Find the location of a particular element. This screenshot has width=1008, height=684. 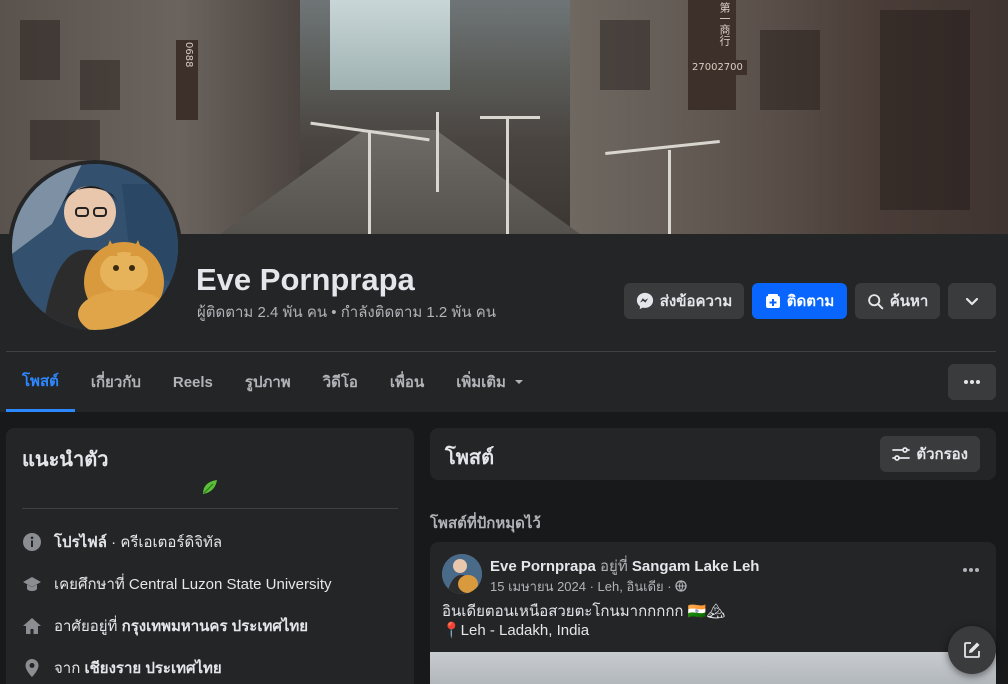

filter-sliders-icon is located at coordinates (901, 454).